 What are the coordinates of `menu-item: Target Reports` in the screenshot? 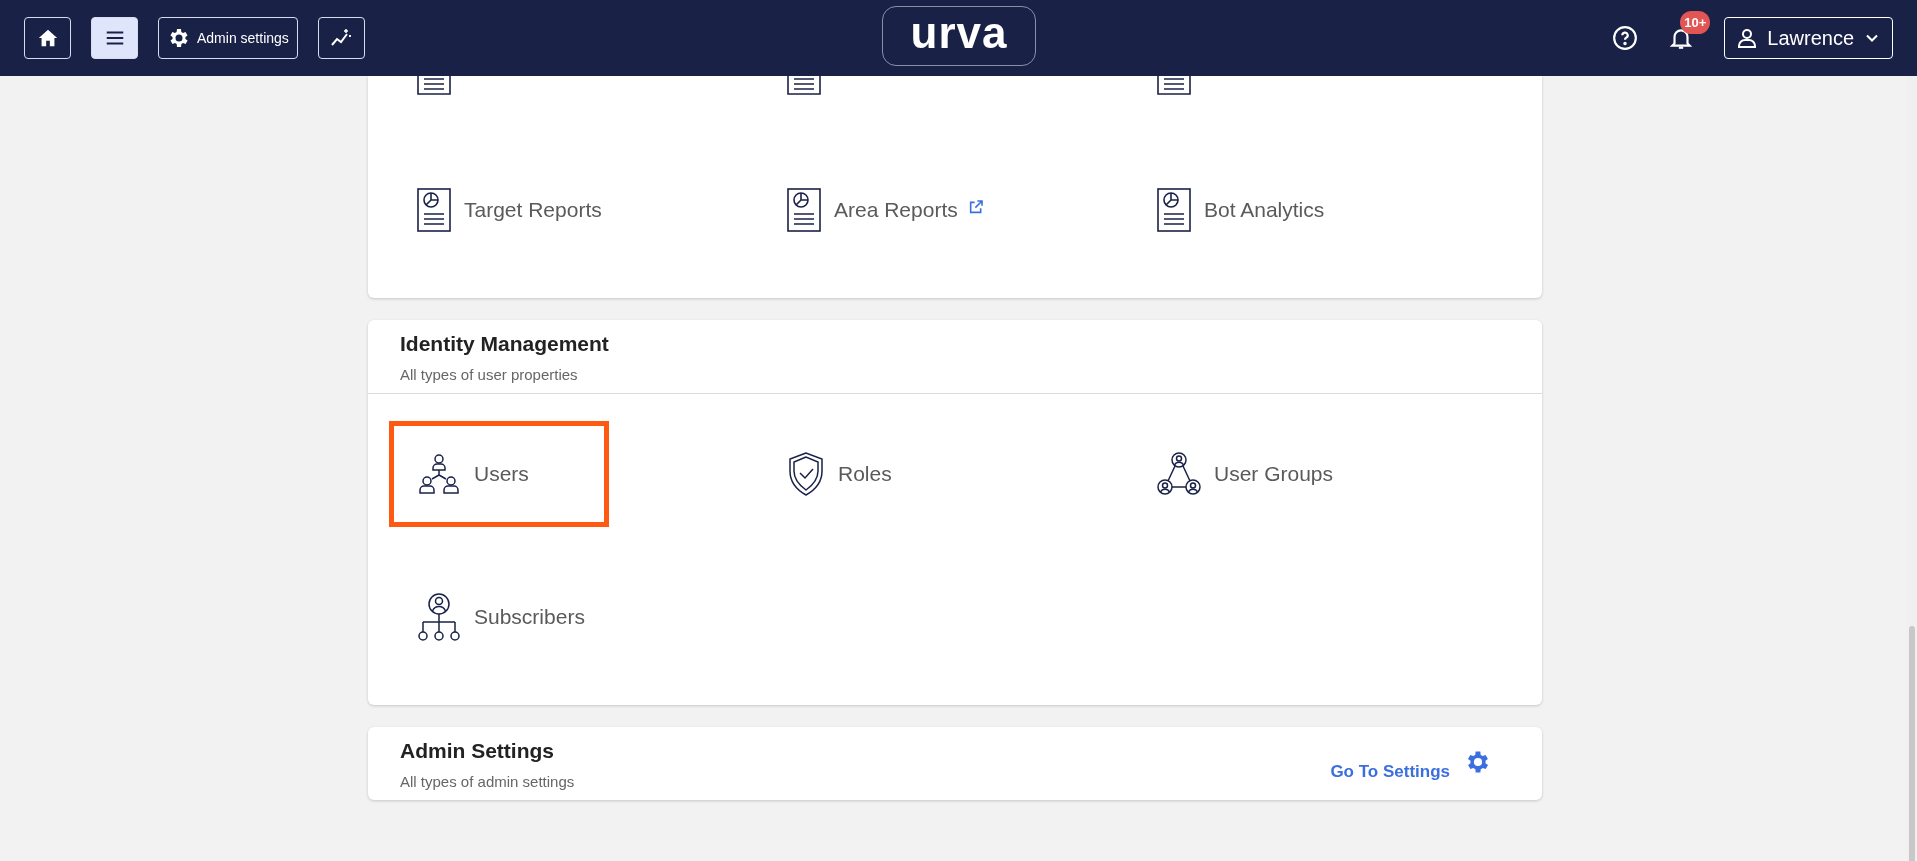 It's located at (499, 210).